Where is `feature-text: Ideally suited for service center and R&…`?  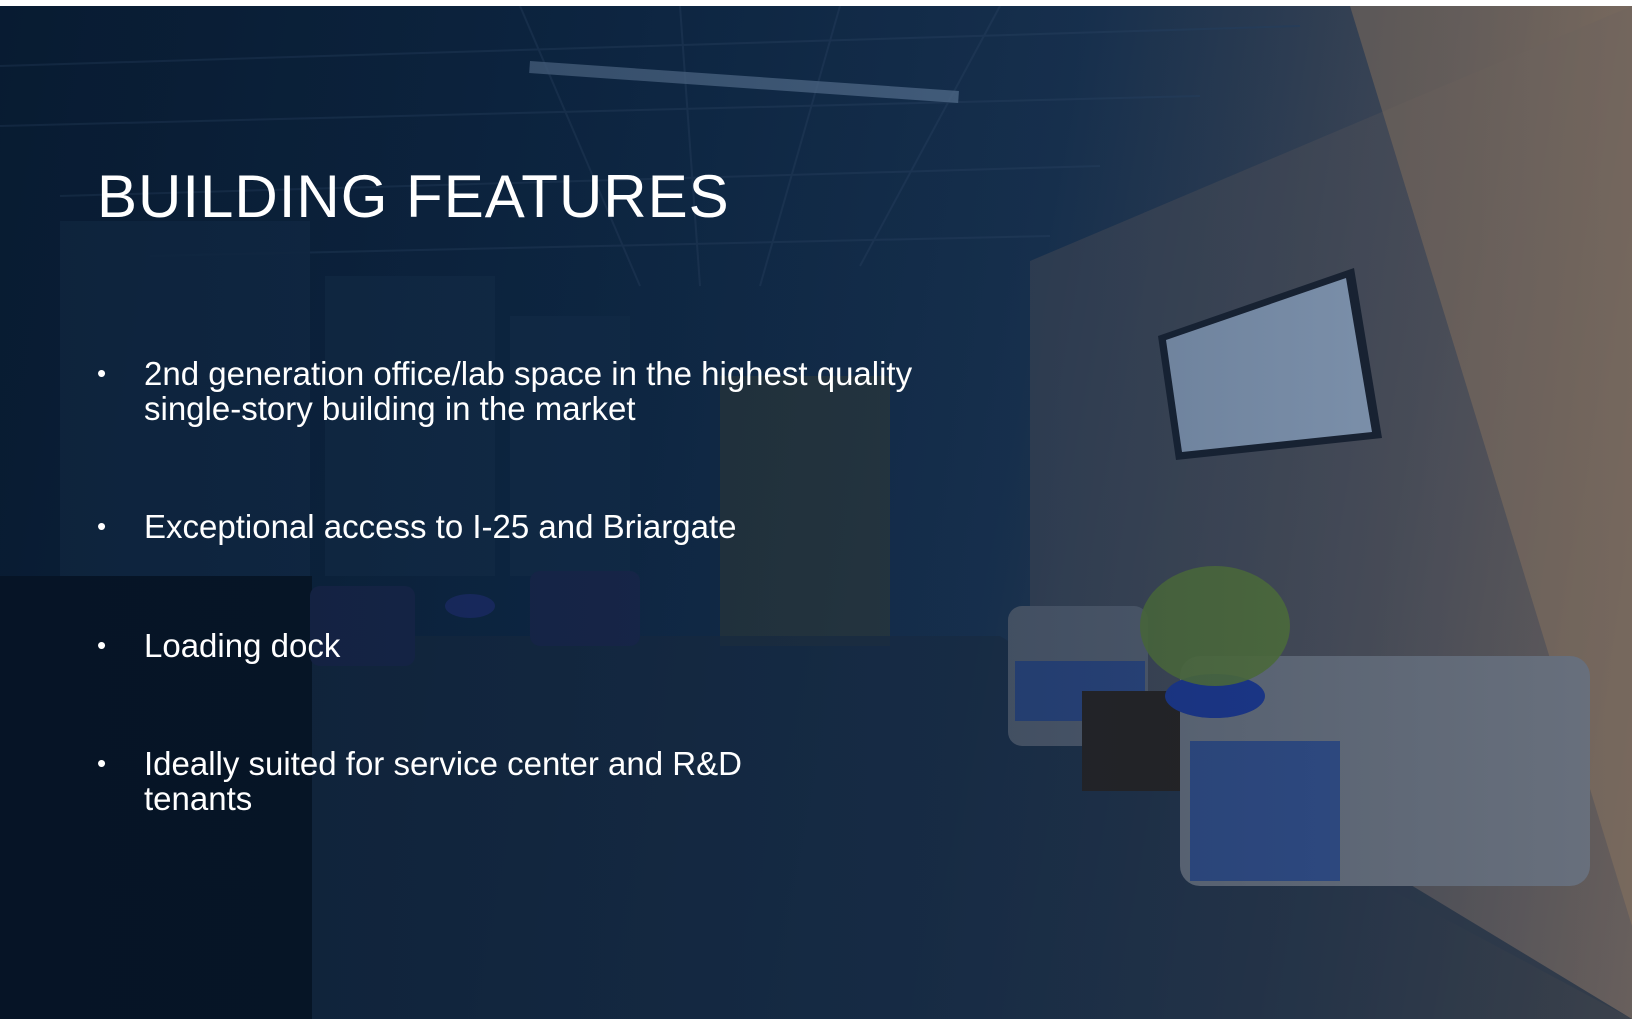 feature-text: Ideally suited for service center and R&… is located at coordinates (443, 781).